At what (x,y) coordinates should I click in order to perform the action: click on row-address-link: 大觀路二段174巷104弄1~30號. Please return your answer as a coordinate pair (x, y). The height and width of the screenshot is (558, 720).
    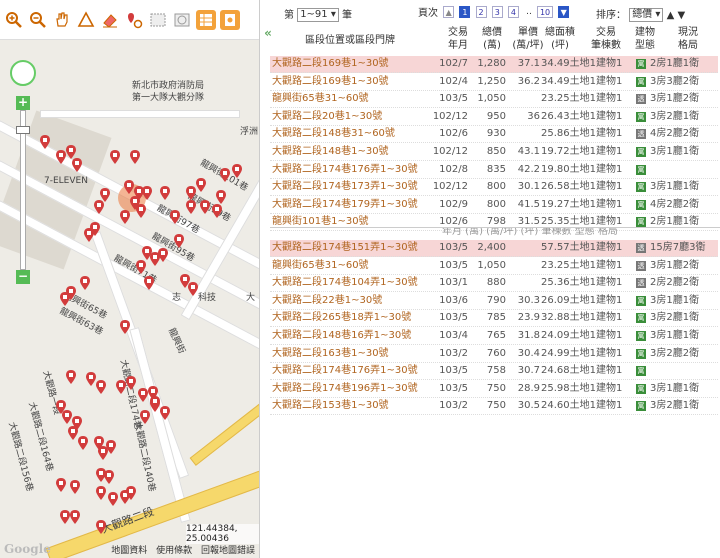
    Looking at the image, I should click on (352, 283).